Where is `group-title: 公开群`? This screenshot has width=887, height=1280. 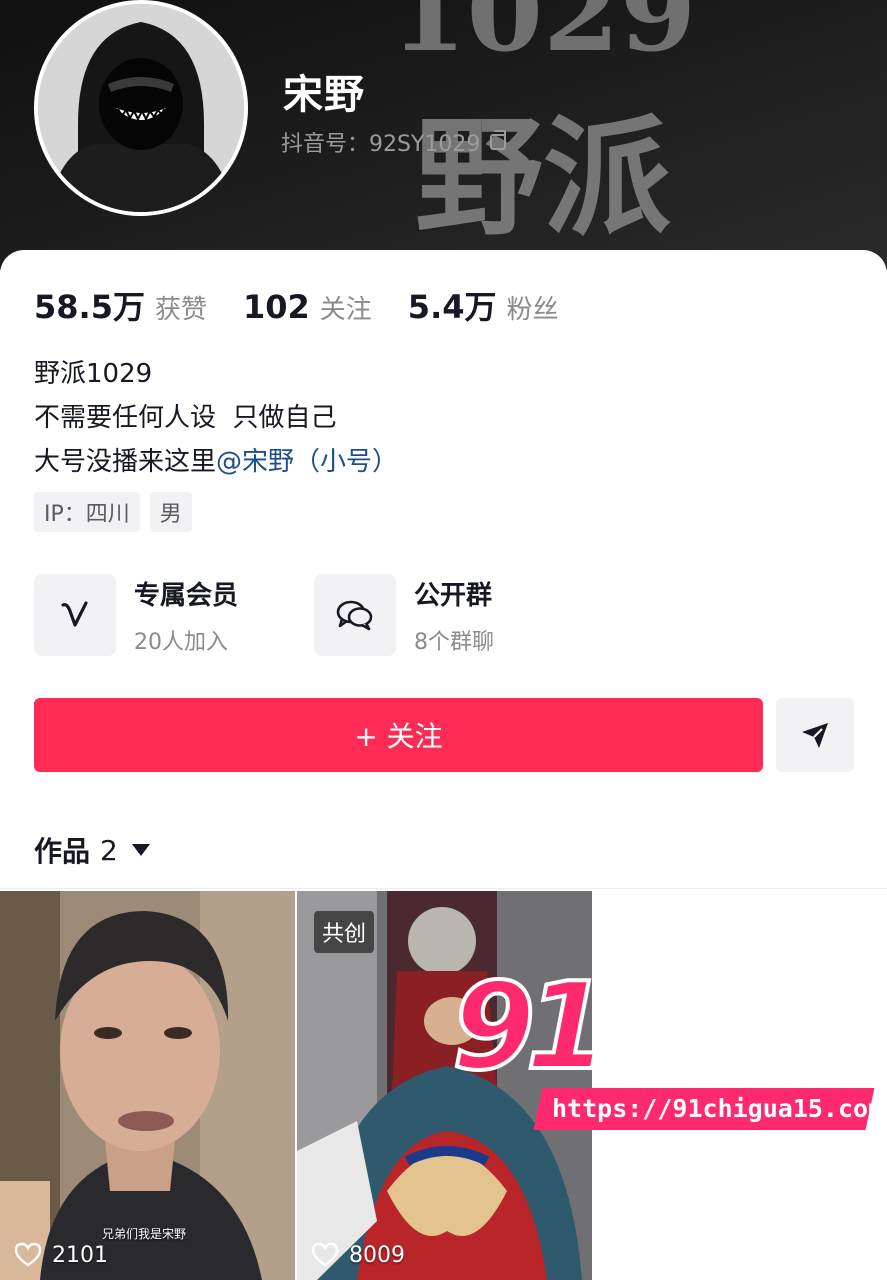 group-title: 公开群 is located at coordinates (453, 595).